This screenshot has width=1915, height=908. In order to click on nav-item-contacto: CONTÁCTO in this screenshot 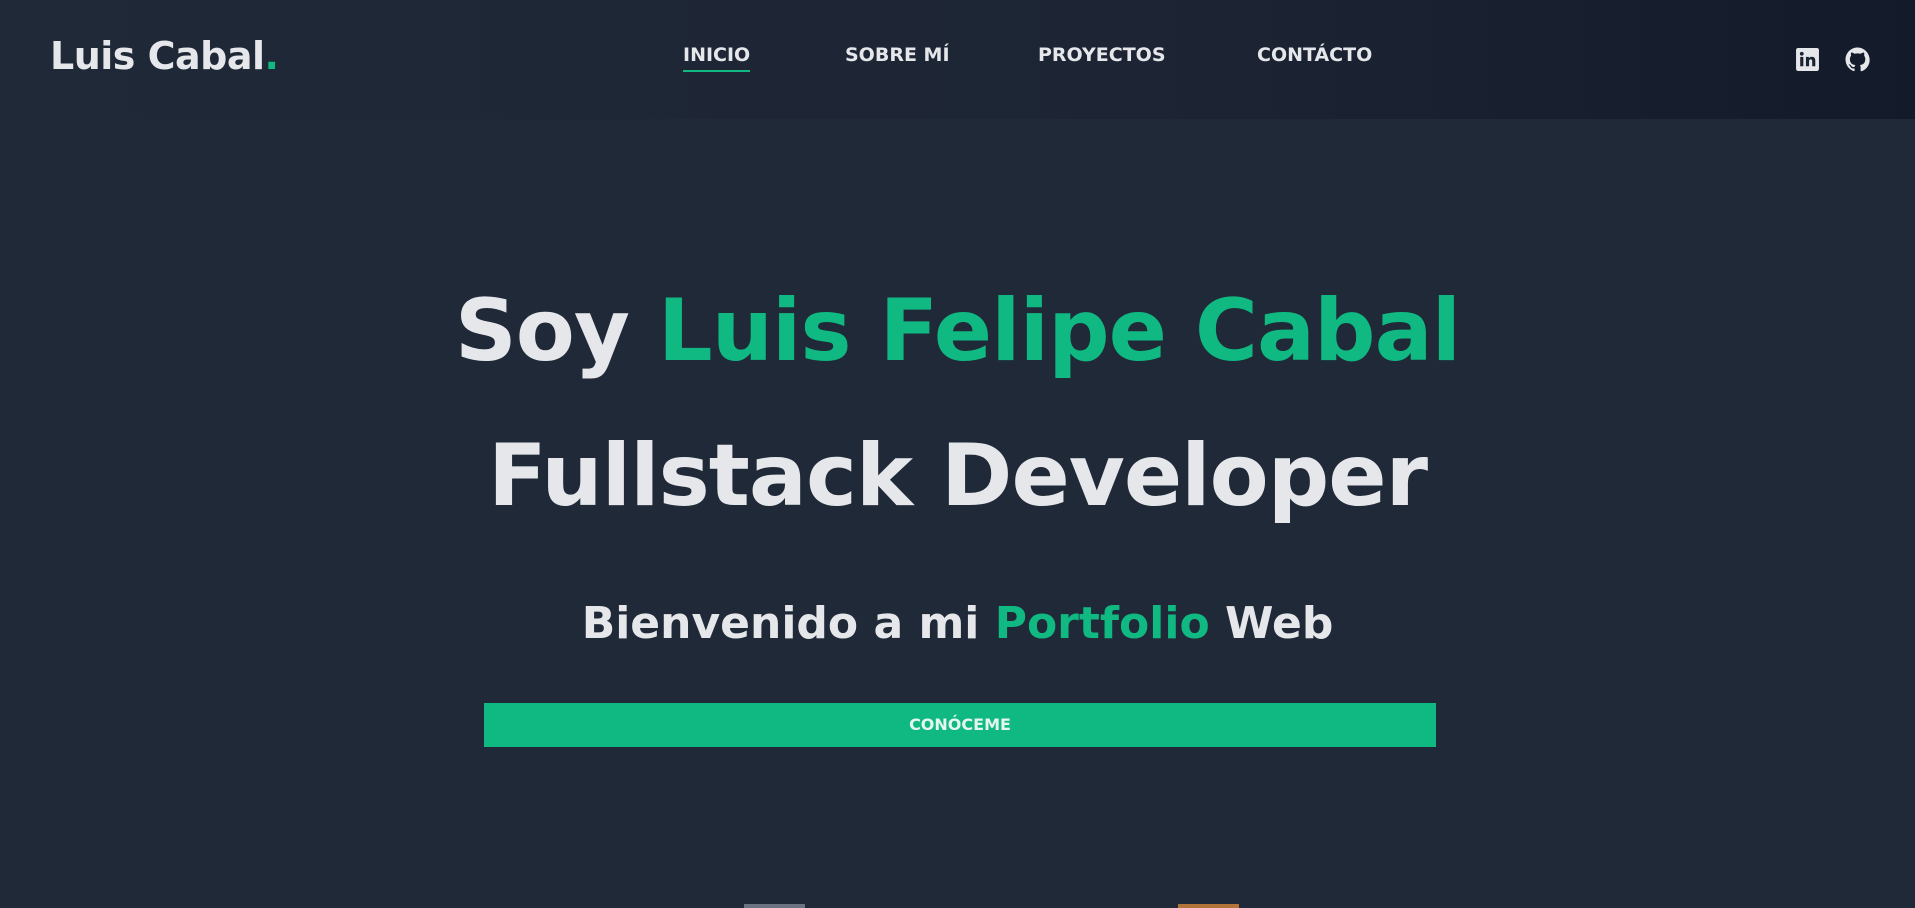, I will do `click(1314, 57)`.